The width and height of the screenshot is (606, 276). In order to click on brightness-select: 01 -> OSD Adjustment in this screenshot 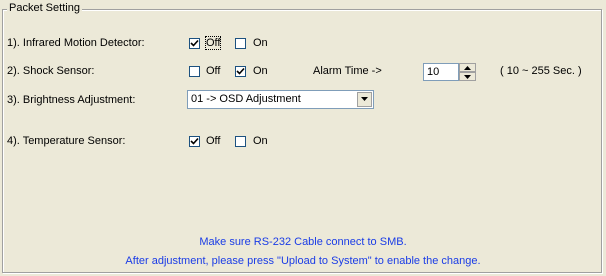, I will do `click(280, 99)`.